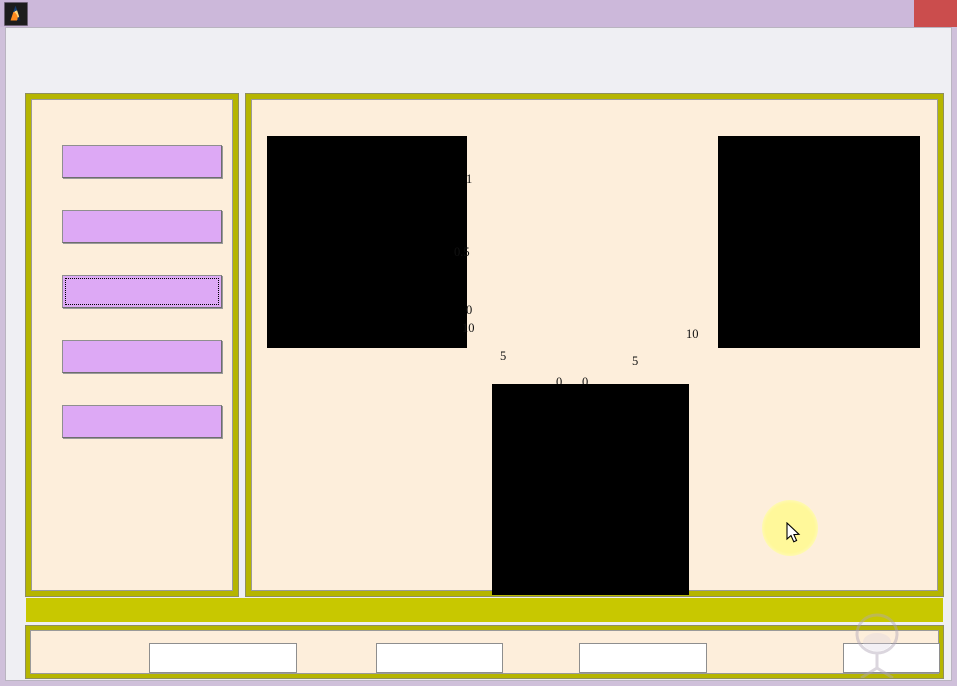  I want to click on close-icon, so click(935, 13).